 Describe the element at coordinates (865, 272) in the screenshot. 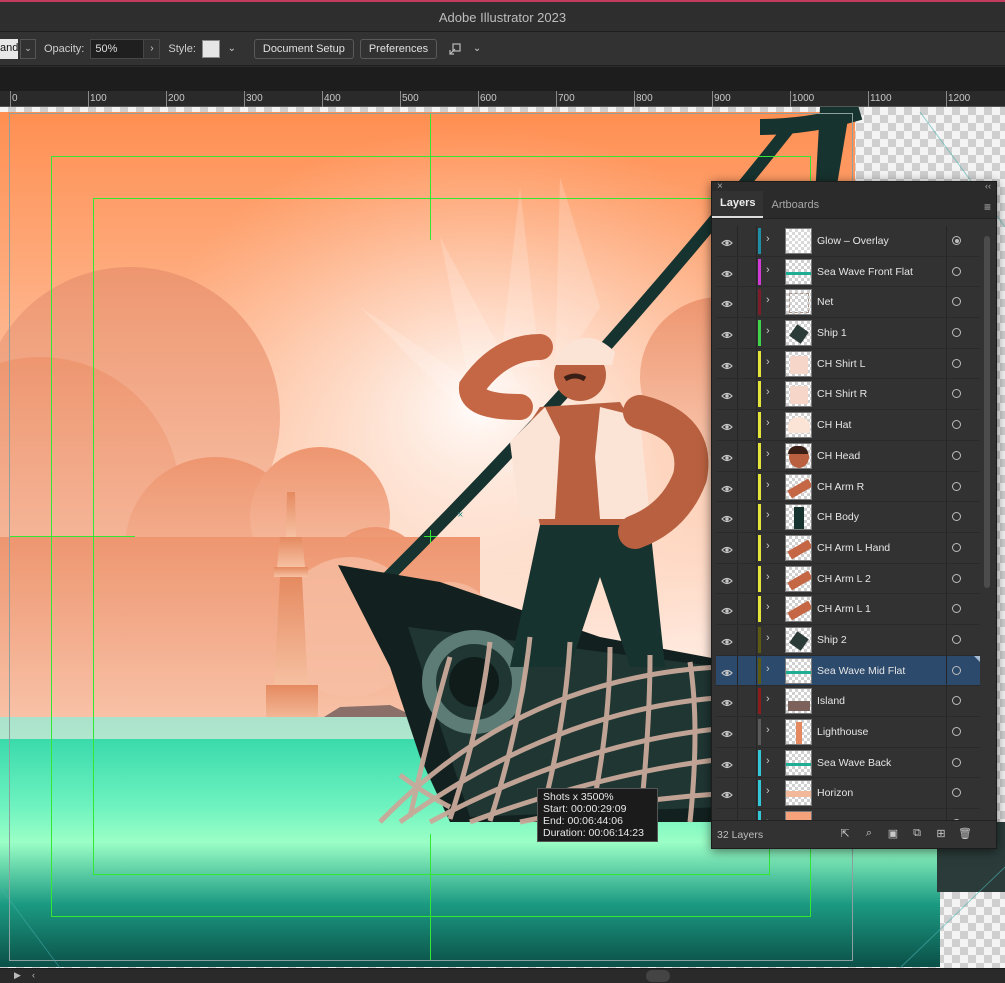

I see `layer-name: Sea Wave Front Flat` at that location.